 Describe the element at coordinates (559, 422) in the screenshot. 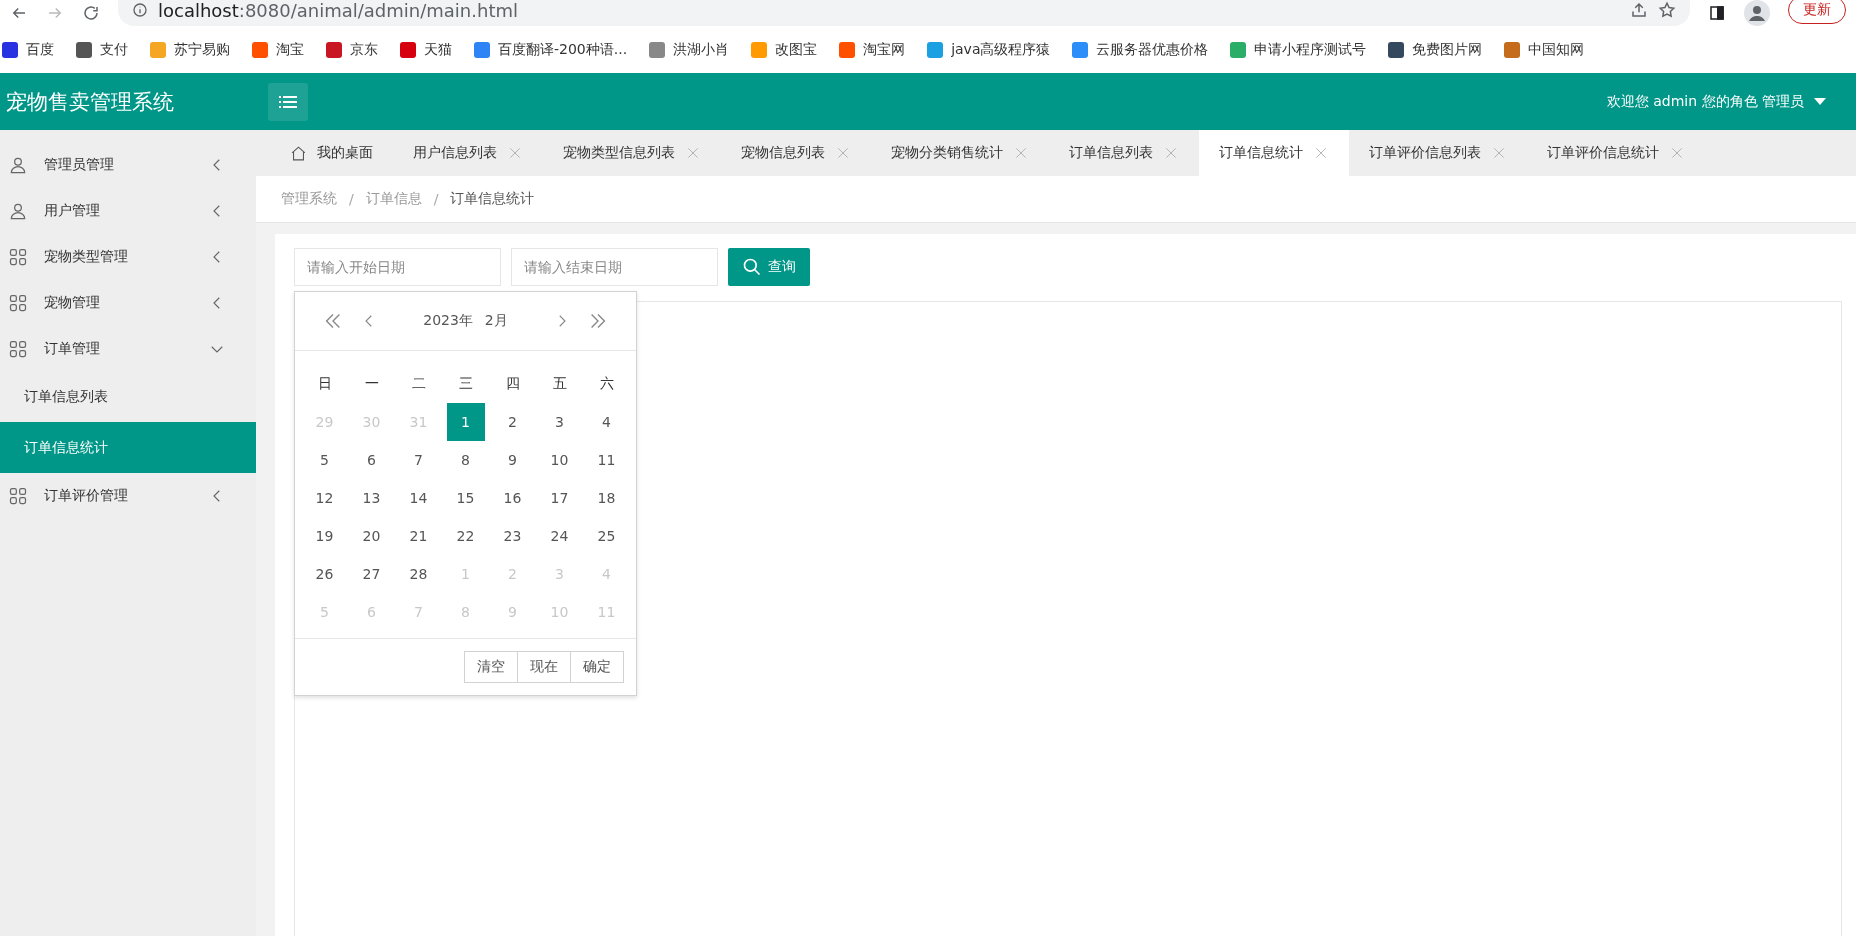

I see `calendar-day: 3` at that location.